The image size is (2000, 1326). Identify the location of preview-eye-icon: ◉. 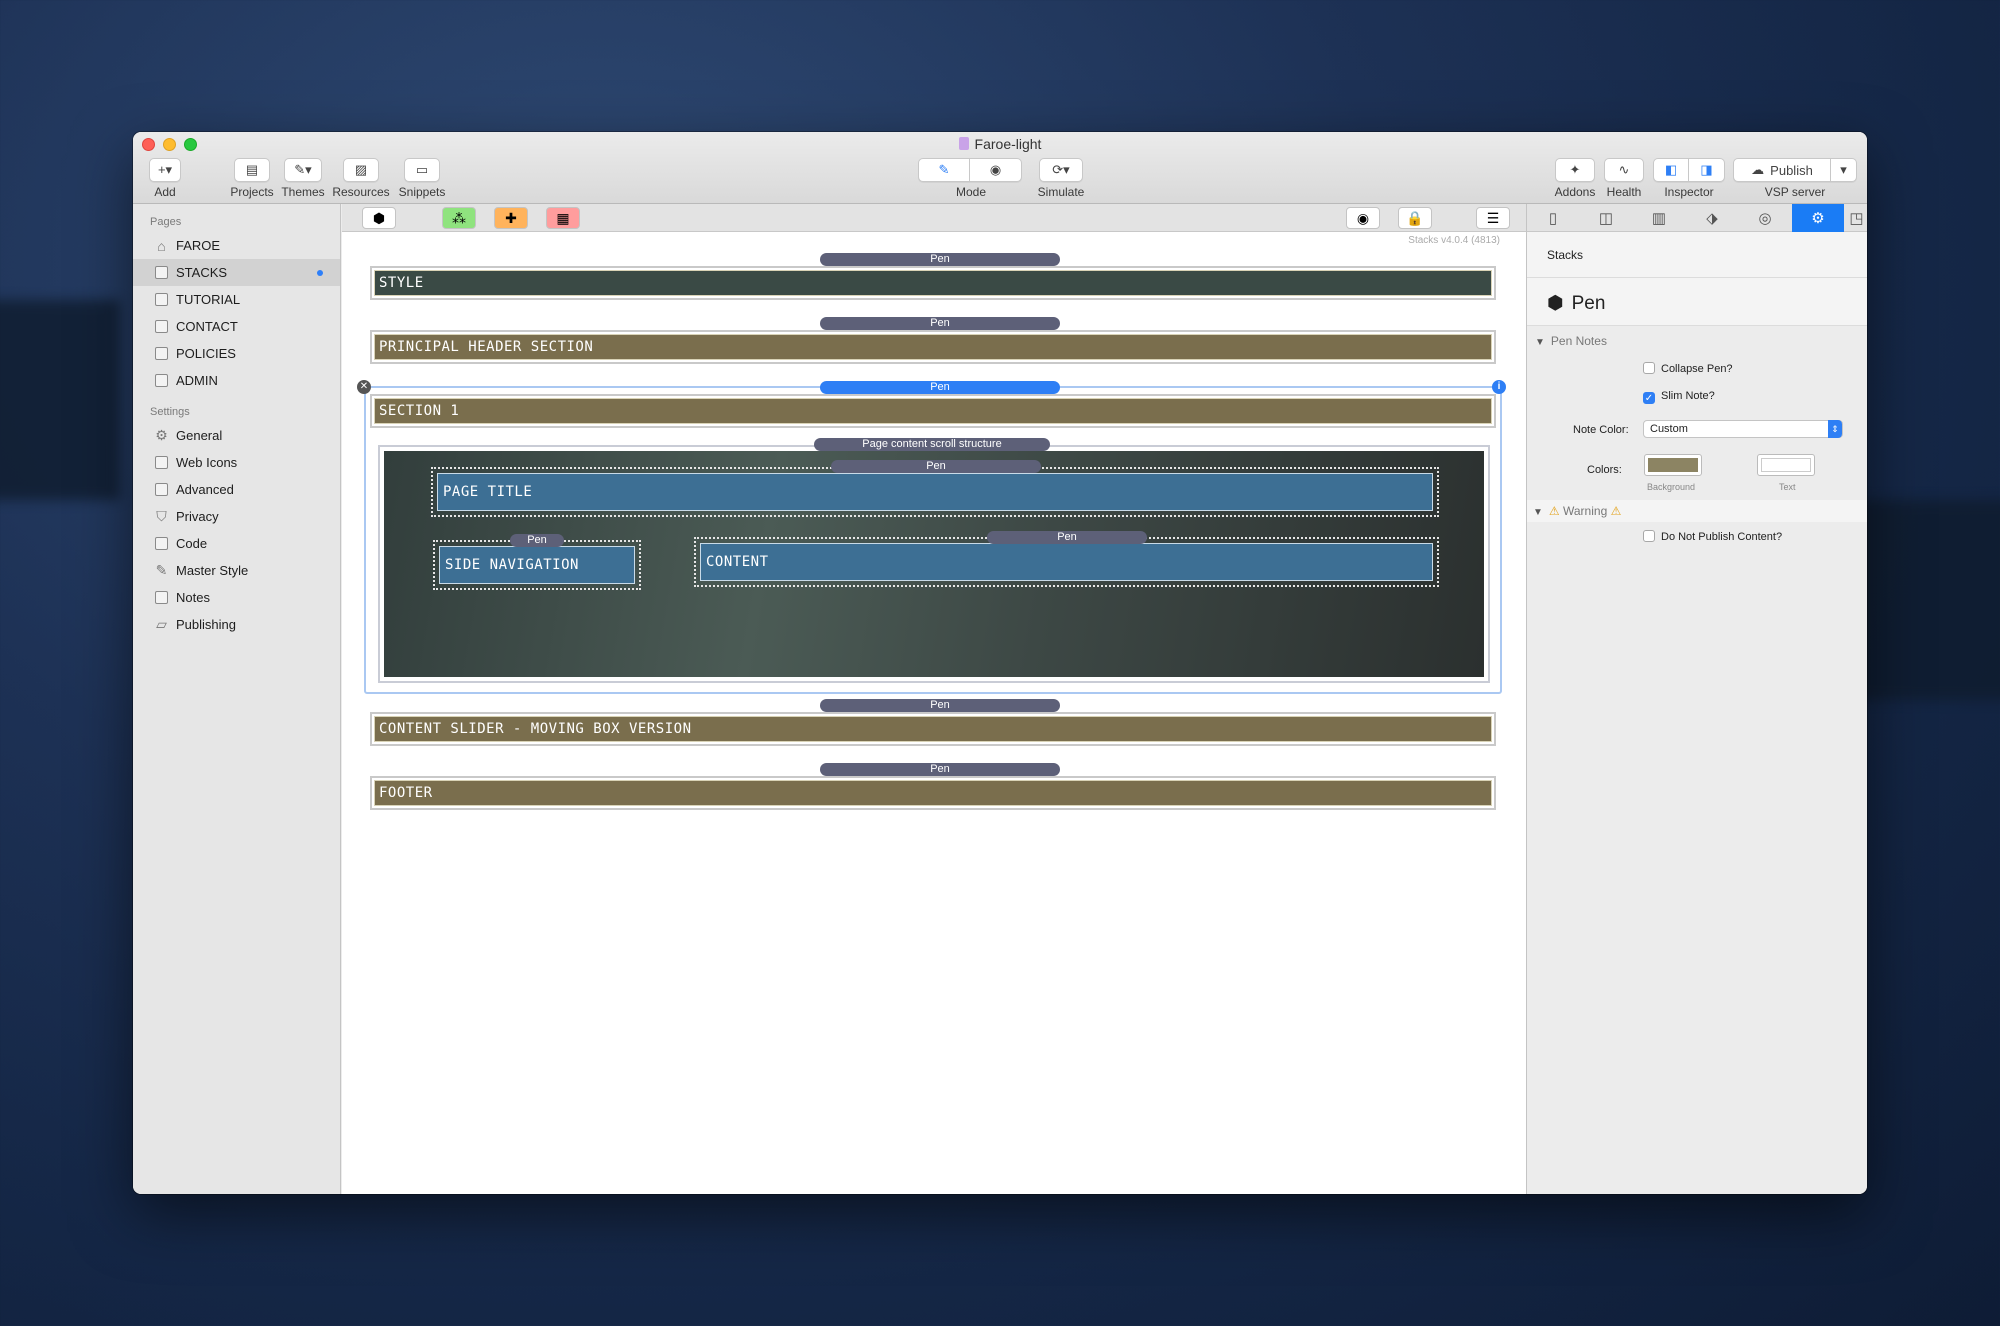
(996, 170).